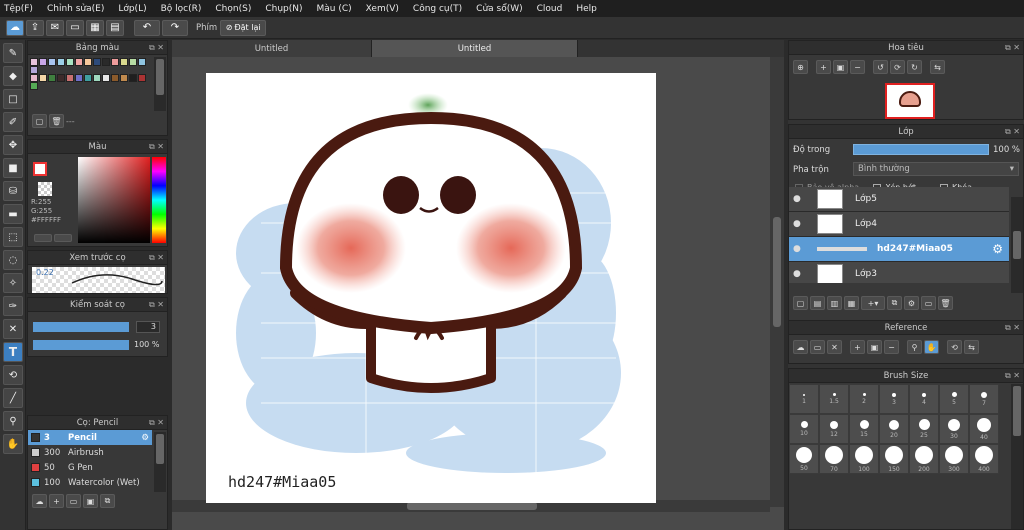 This screenshot has height=530, width=1024. What do you see at coordinates (894, 429) in the screenshot?
I see `brush-size-cell: 20` at bounding box center [894, 429].